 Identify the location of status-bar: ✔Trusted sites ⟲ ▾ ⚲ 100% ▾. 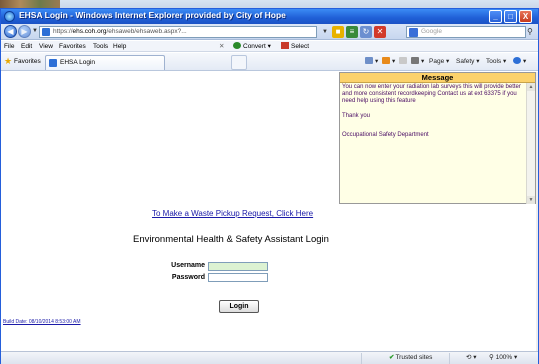
(269, 357).